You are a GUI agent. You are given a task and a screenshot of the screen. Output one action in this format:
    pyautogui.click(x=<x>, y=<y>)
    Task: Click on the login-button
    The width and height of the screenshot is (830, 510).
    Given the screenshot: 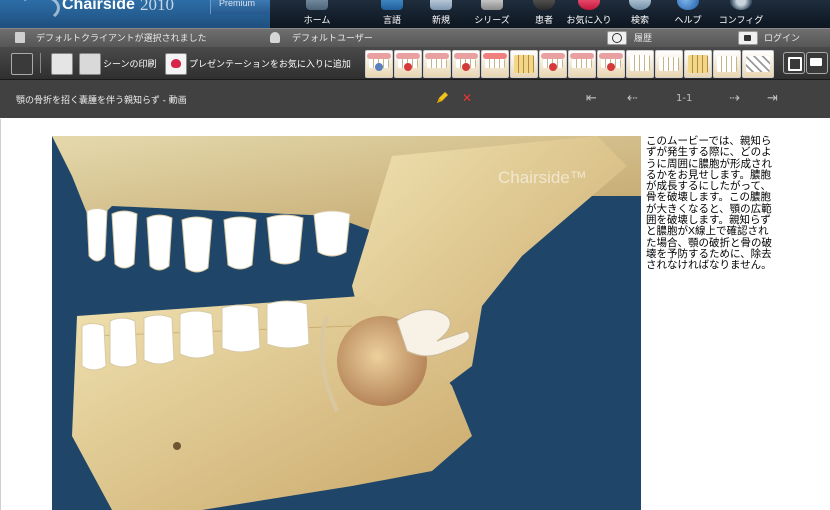 What is the action you would take?
    pyautogui.click(x=748, y=38)
    